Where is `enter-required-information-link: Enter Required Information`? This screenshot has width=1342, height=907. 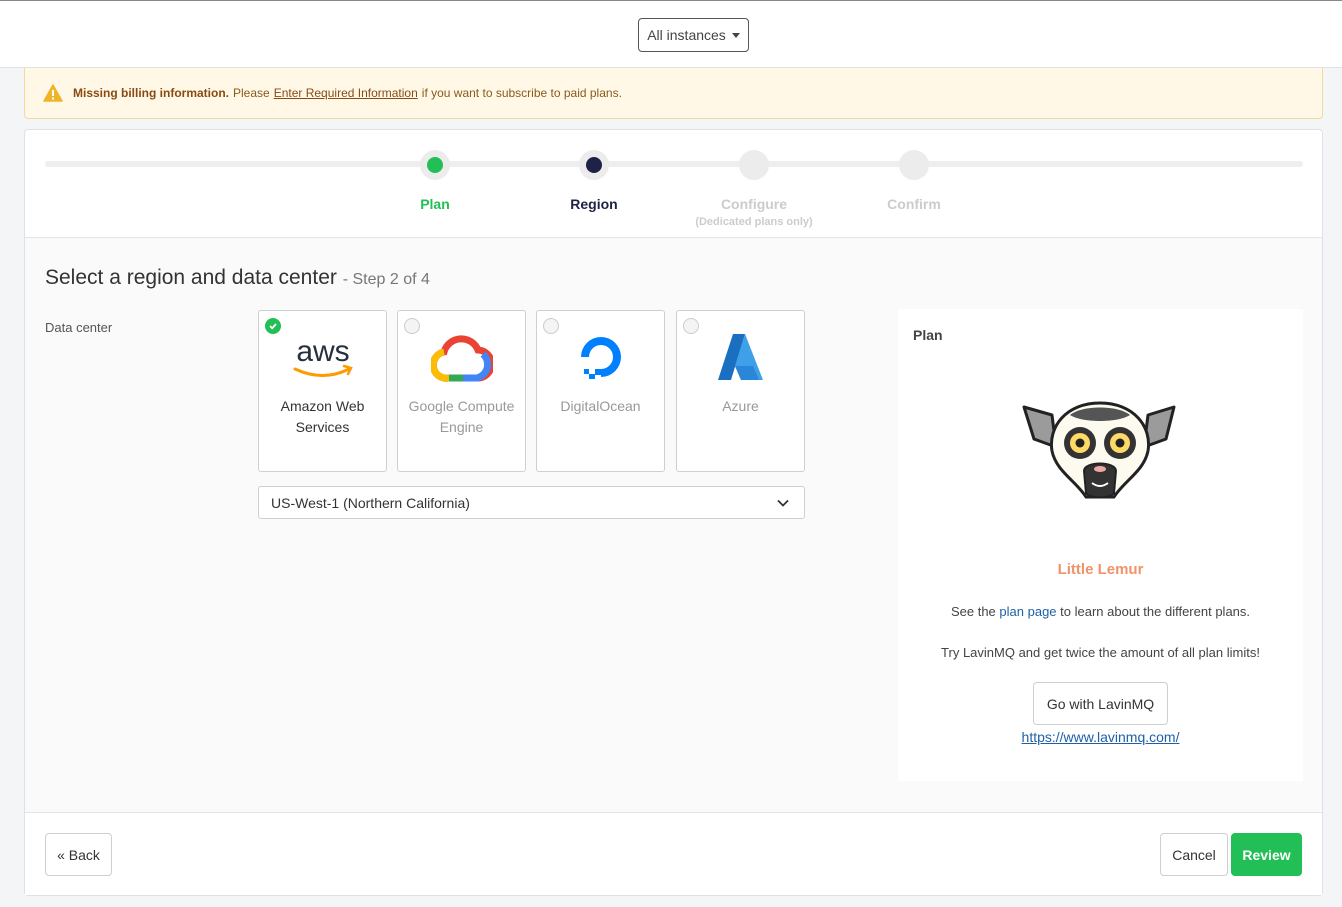
enter-required-information-link: Enter Required Information is located at coordinates (346, 93).